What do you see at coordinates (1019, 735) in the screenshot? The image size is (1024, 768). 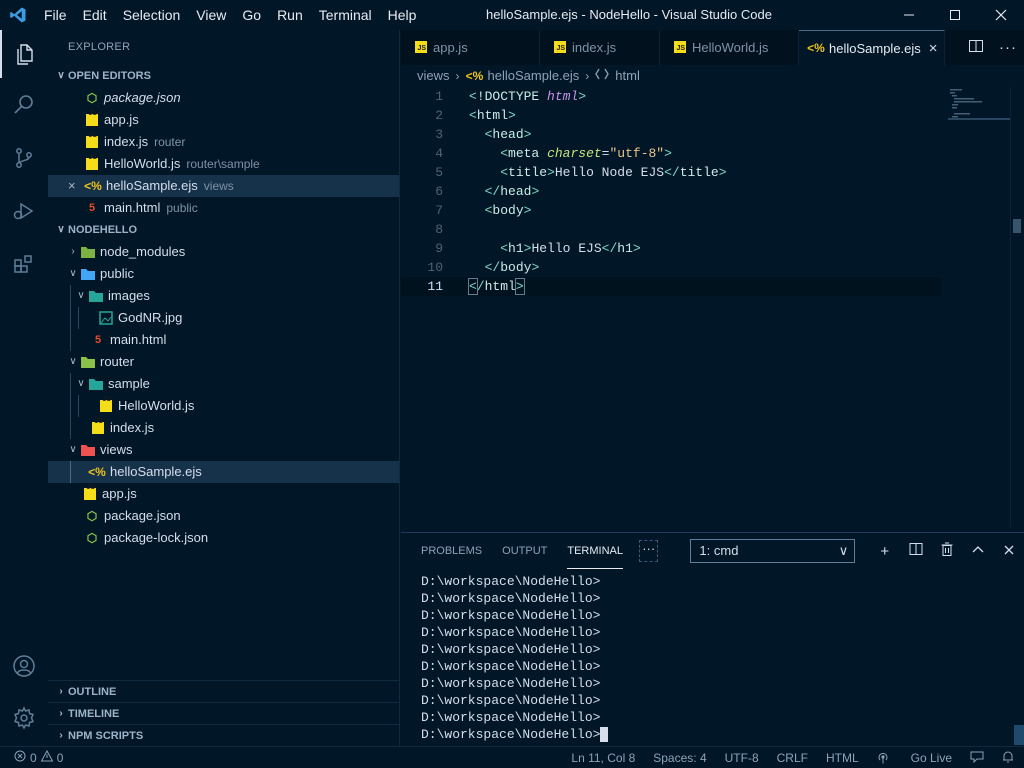 I see `terminal-scrollbar-thumb` at bounding box center [1019, 735].